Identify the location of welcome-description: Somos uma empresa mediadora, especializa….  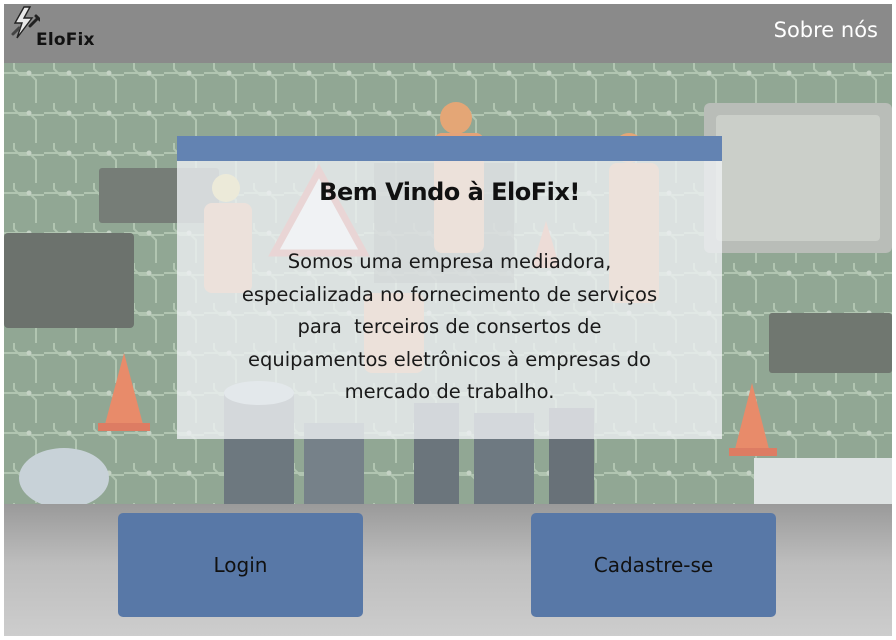
(449, 327).